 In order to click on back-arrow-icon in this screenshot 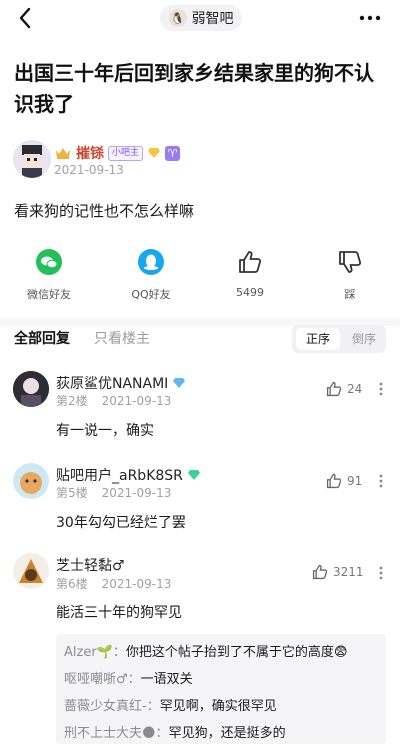, I will do `click(26, 18)`.